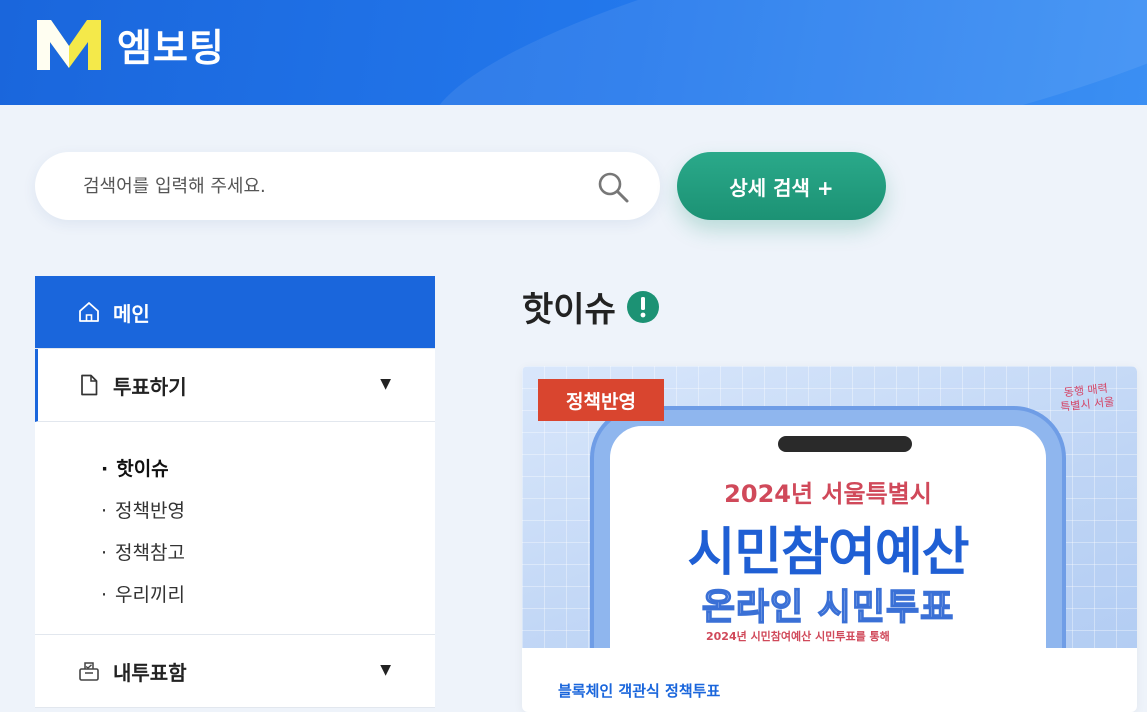 This screenshot has width=1147, height=712. Describe the element at coordinates (613, 187) in the screenshot. I see `search-icon` at that location.